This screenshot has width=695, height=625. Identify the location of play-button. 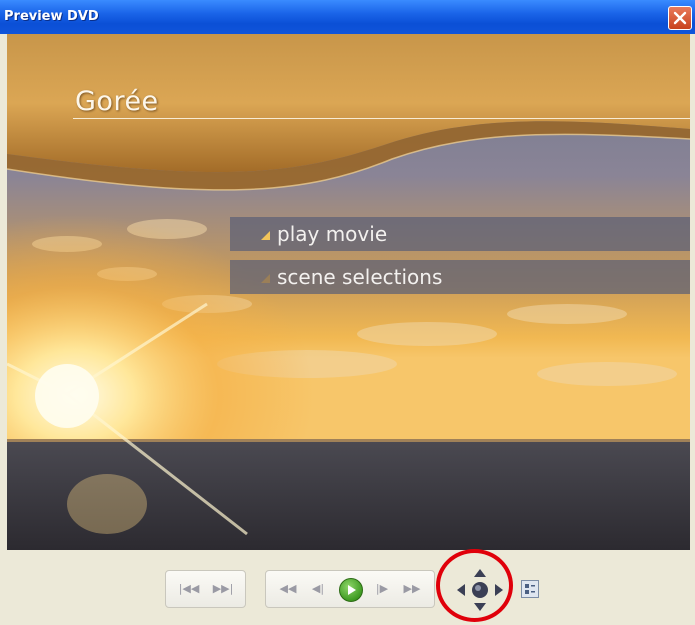
(351, 590).